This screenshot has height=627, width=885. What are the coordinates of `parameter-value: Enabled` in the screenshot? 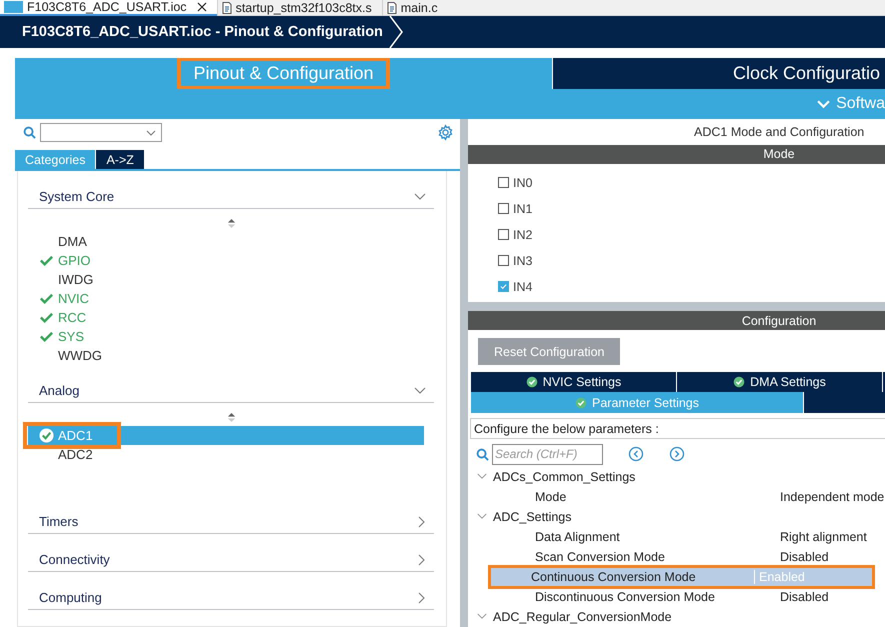 It's located at (779, 577).